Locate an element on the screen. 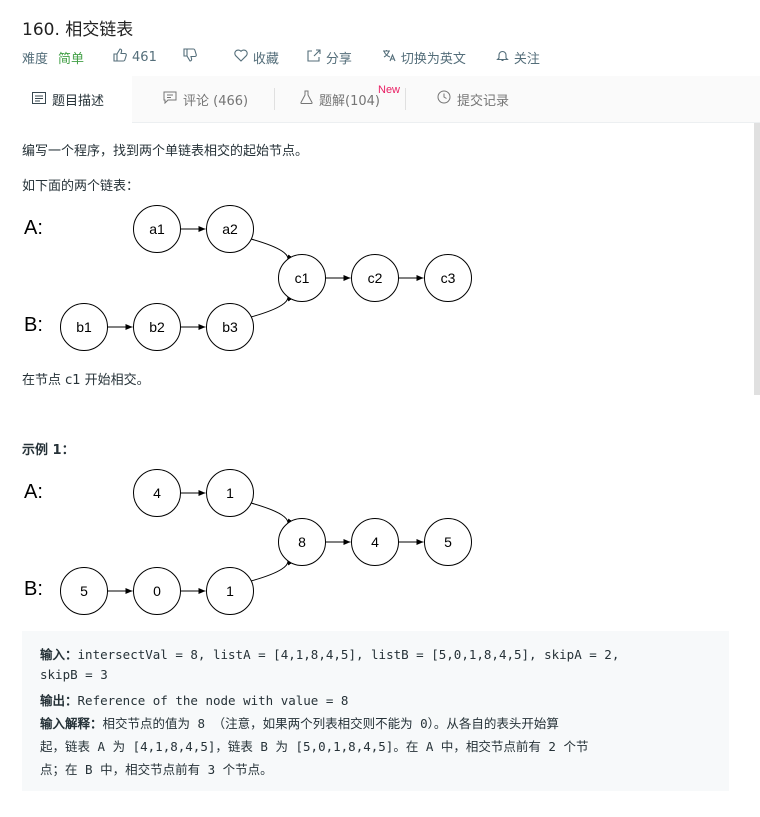 This screenshot has height=817, width=760. dislike-button is located at coordinates (192, 57).